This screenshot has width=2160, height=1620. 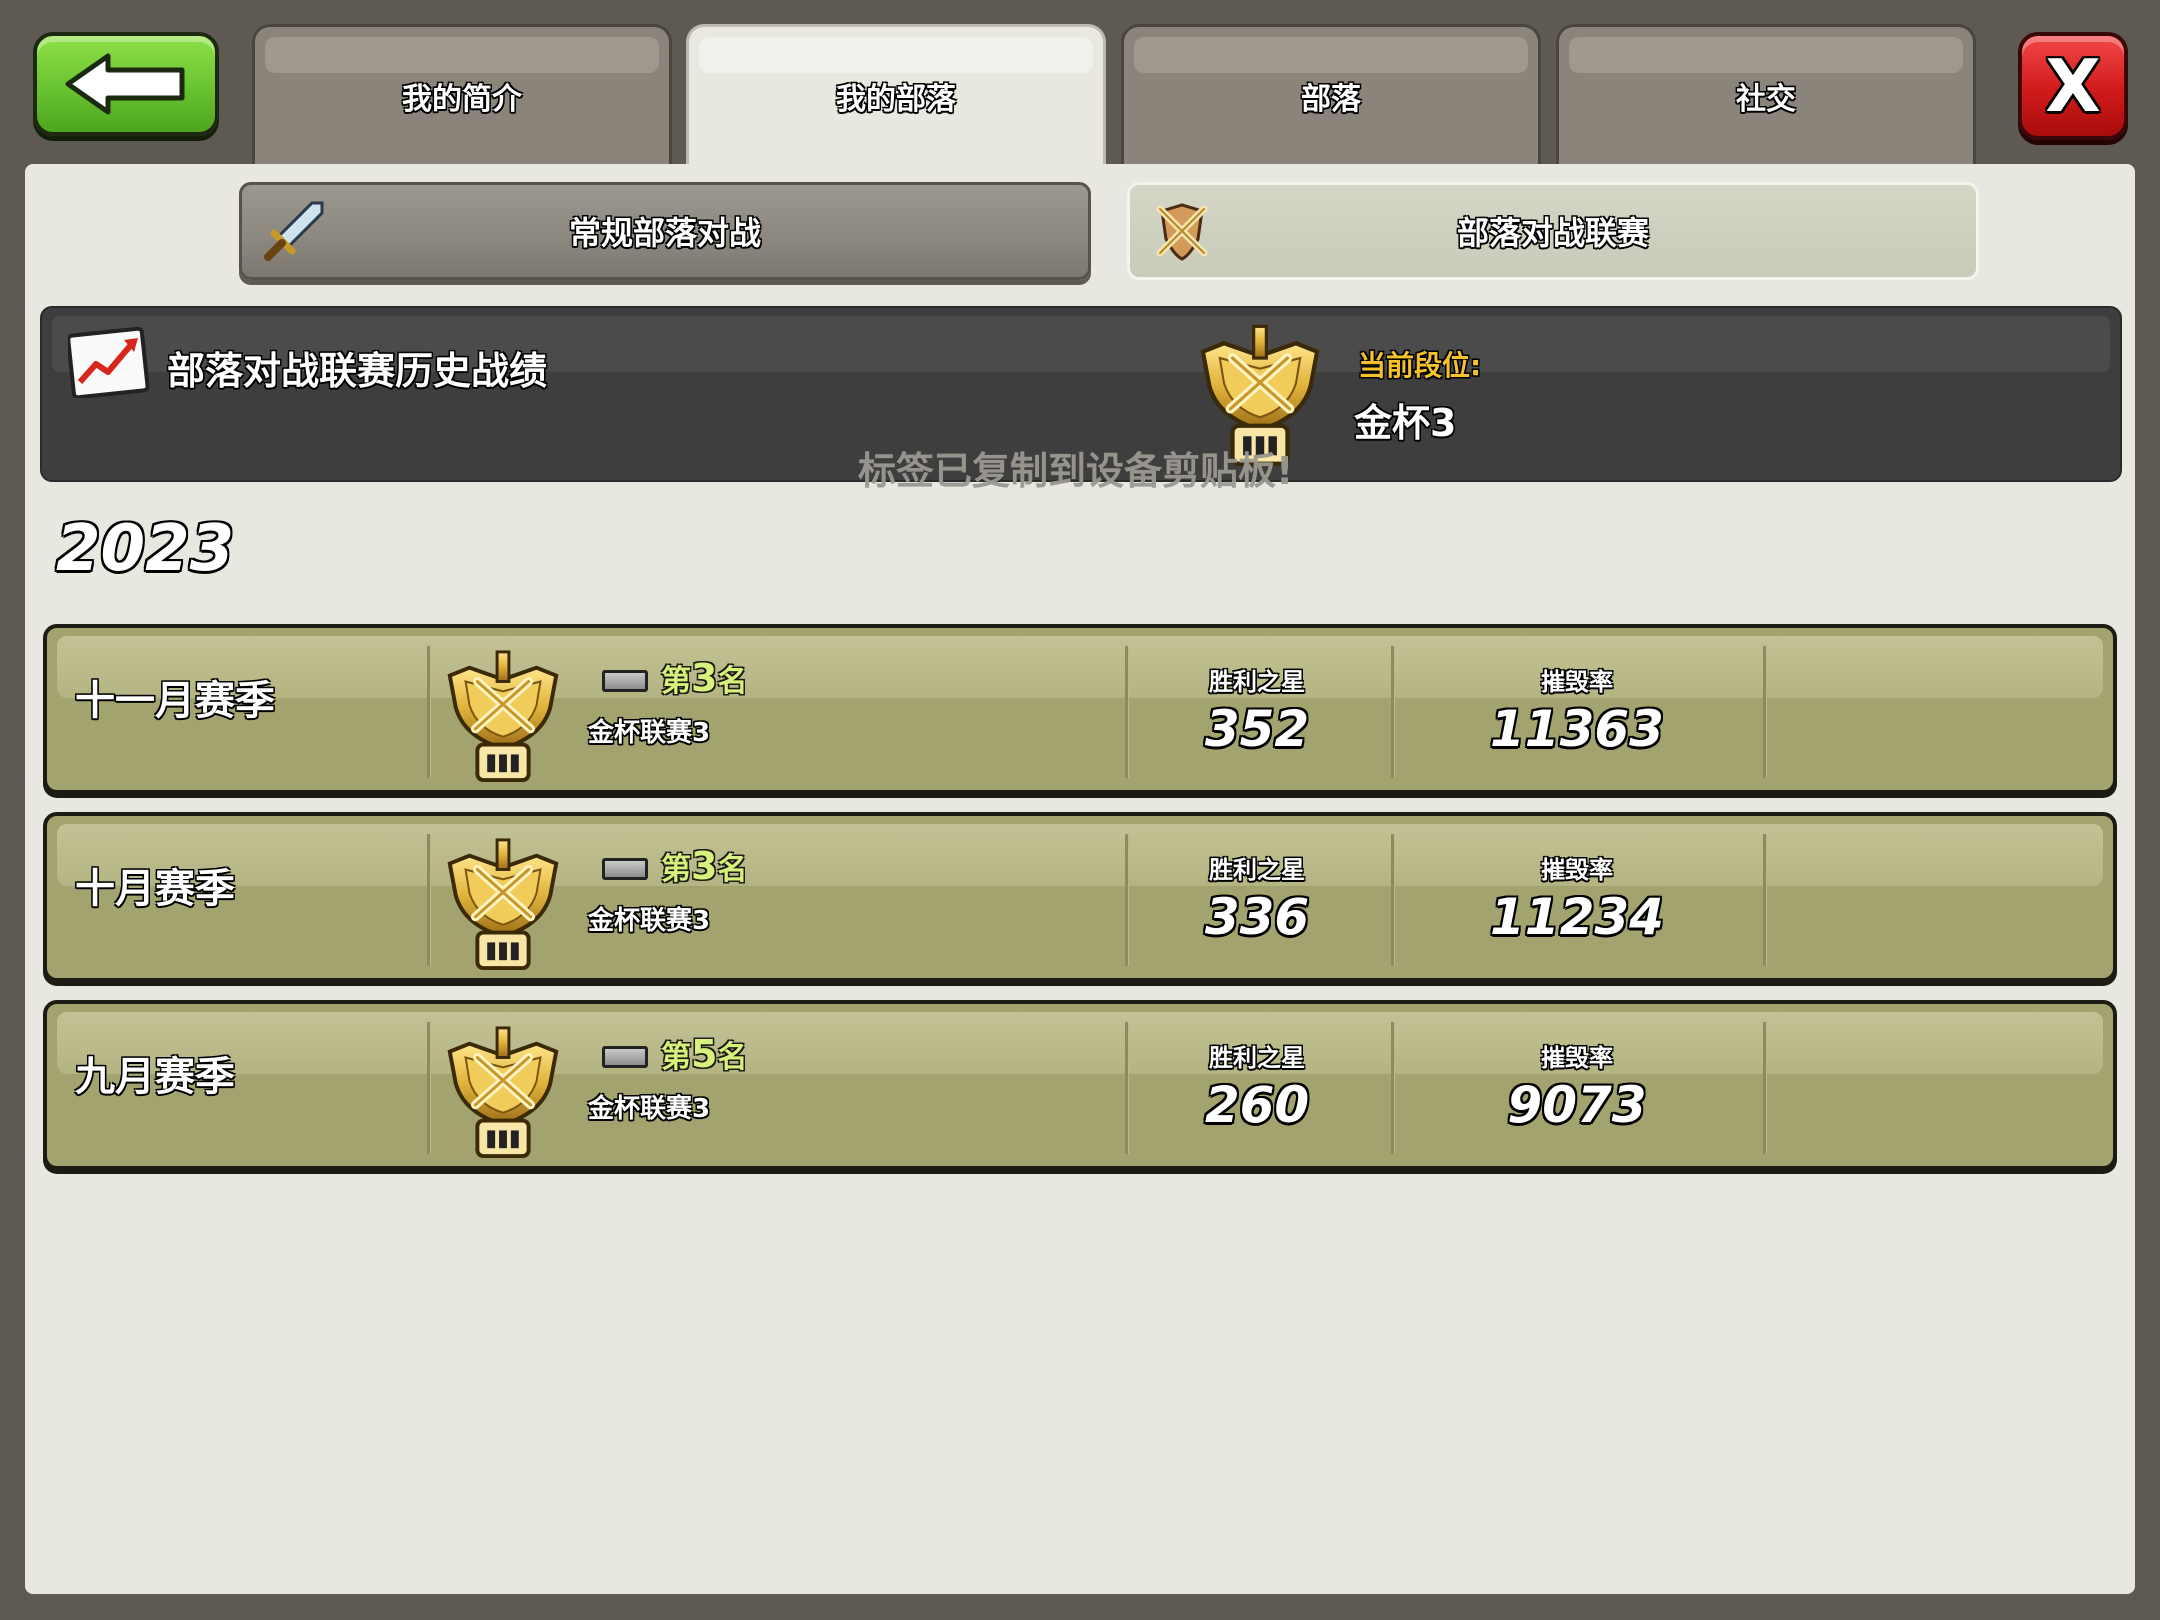 I want to click on close-button: X, so click(x=2073, y=86).